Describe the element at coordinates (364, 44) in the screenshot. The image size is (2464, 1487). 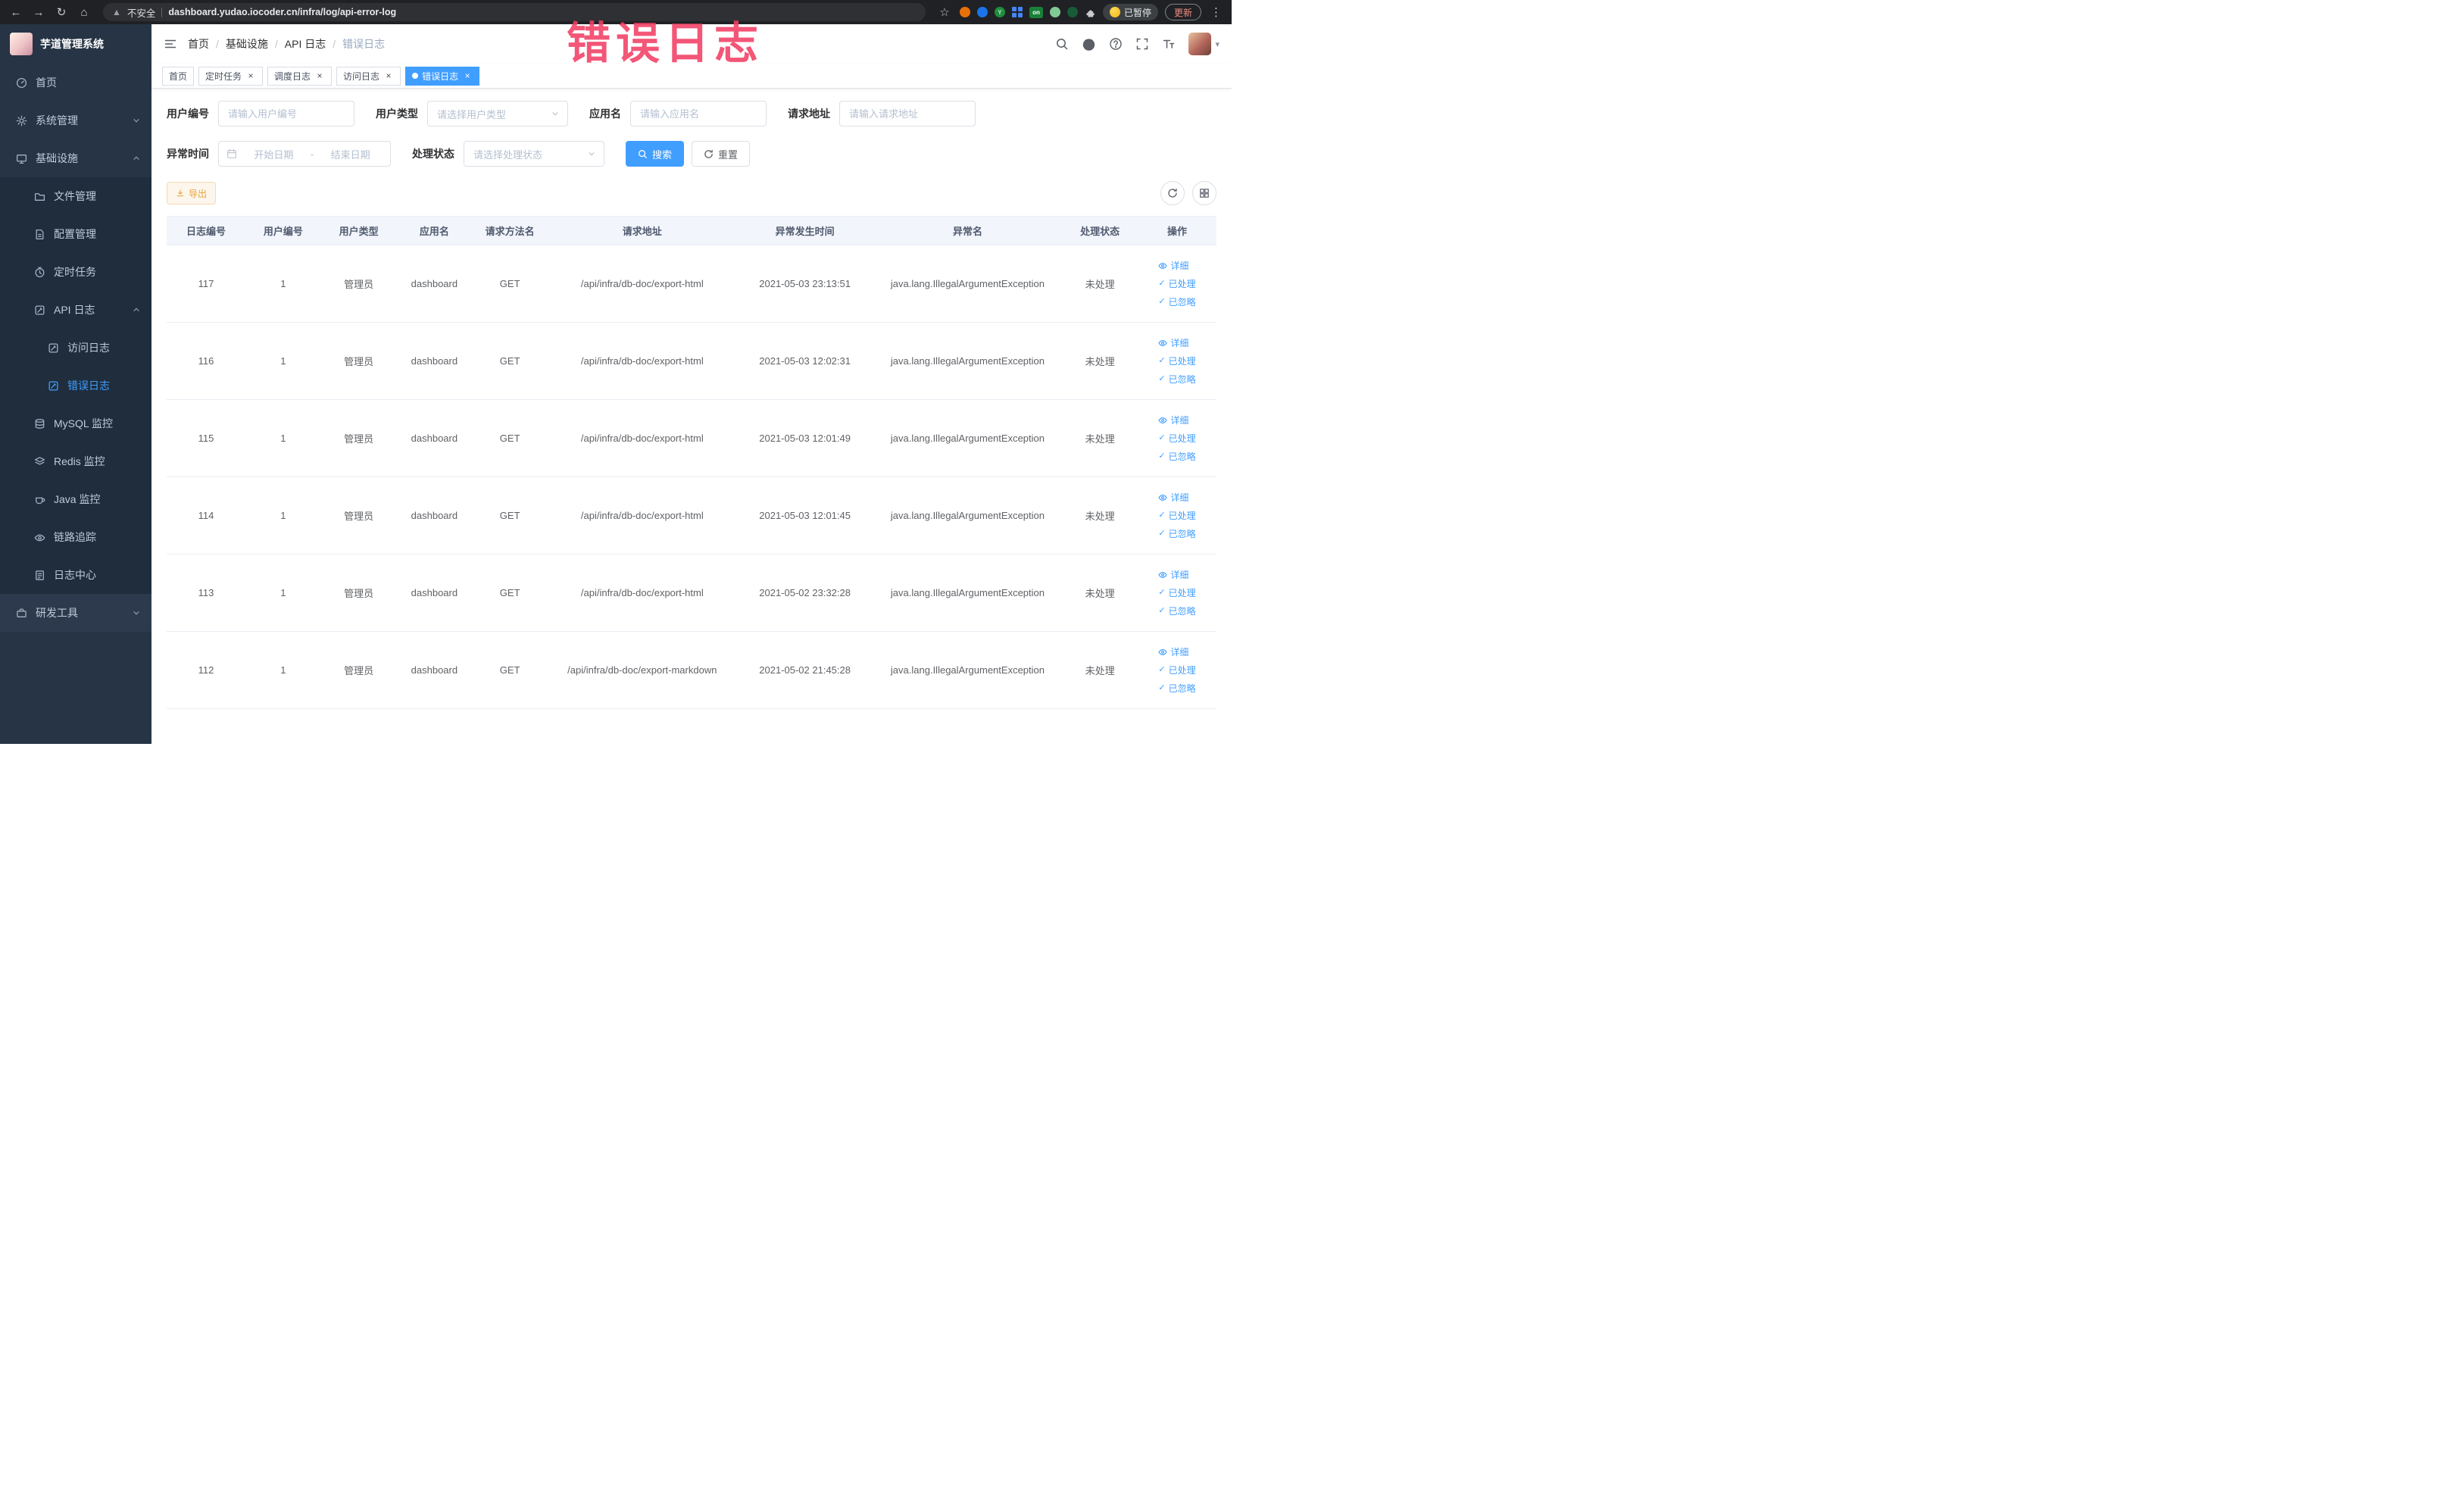
I see `breadcrumb-current: 错误日志` at that location.